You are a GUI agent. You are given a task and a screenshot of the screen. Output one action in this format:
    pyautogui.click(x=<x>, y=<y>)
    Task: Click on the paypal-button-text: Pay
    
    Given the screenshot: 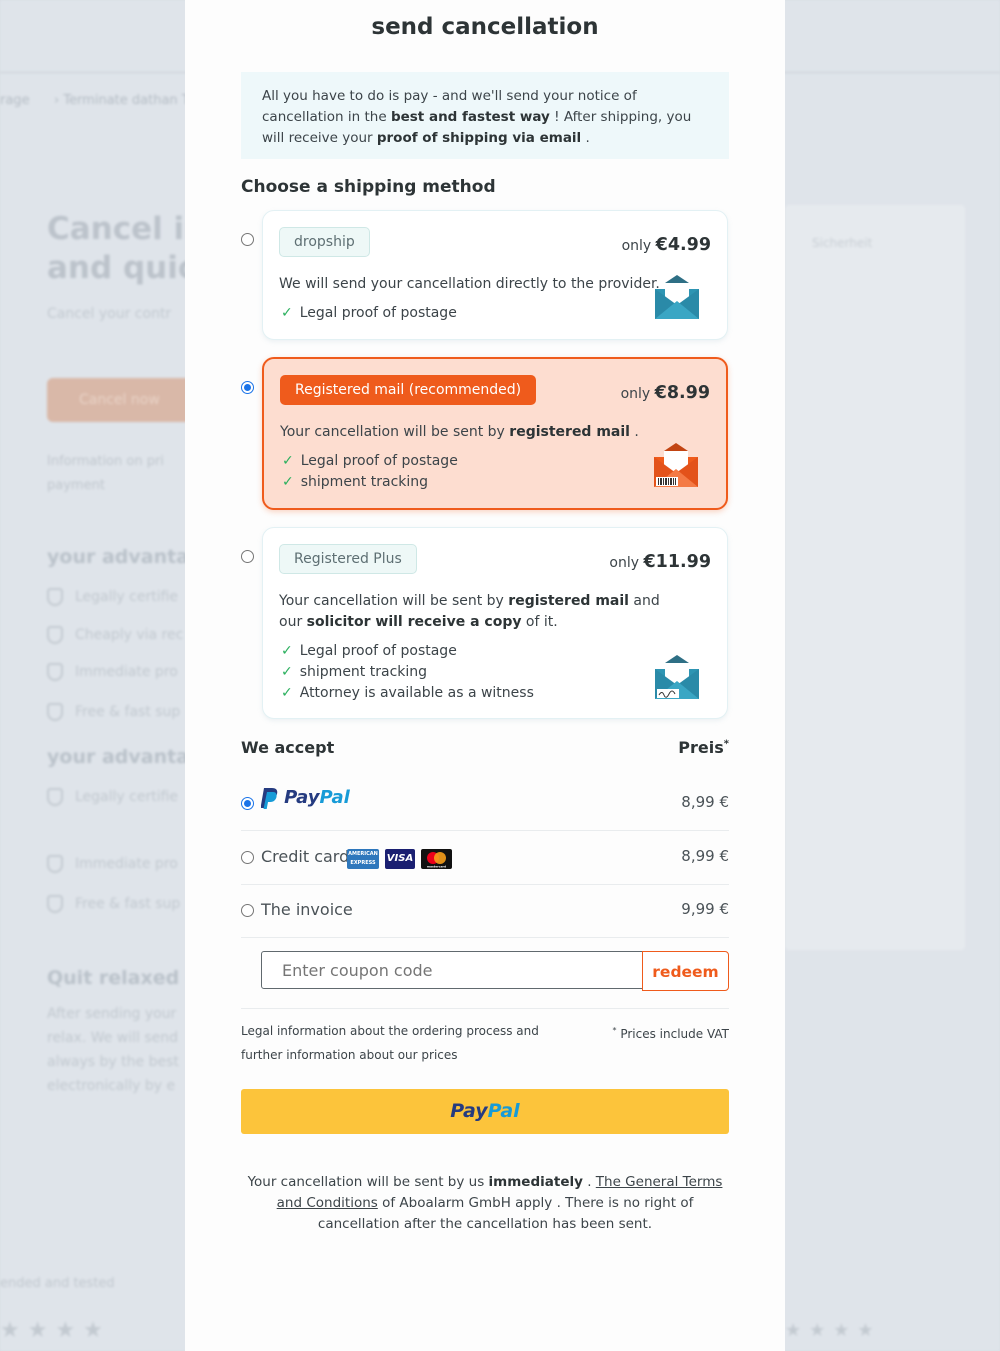 What is the action you would take?
    pyautogui.click(x=469, y=1111)
    